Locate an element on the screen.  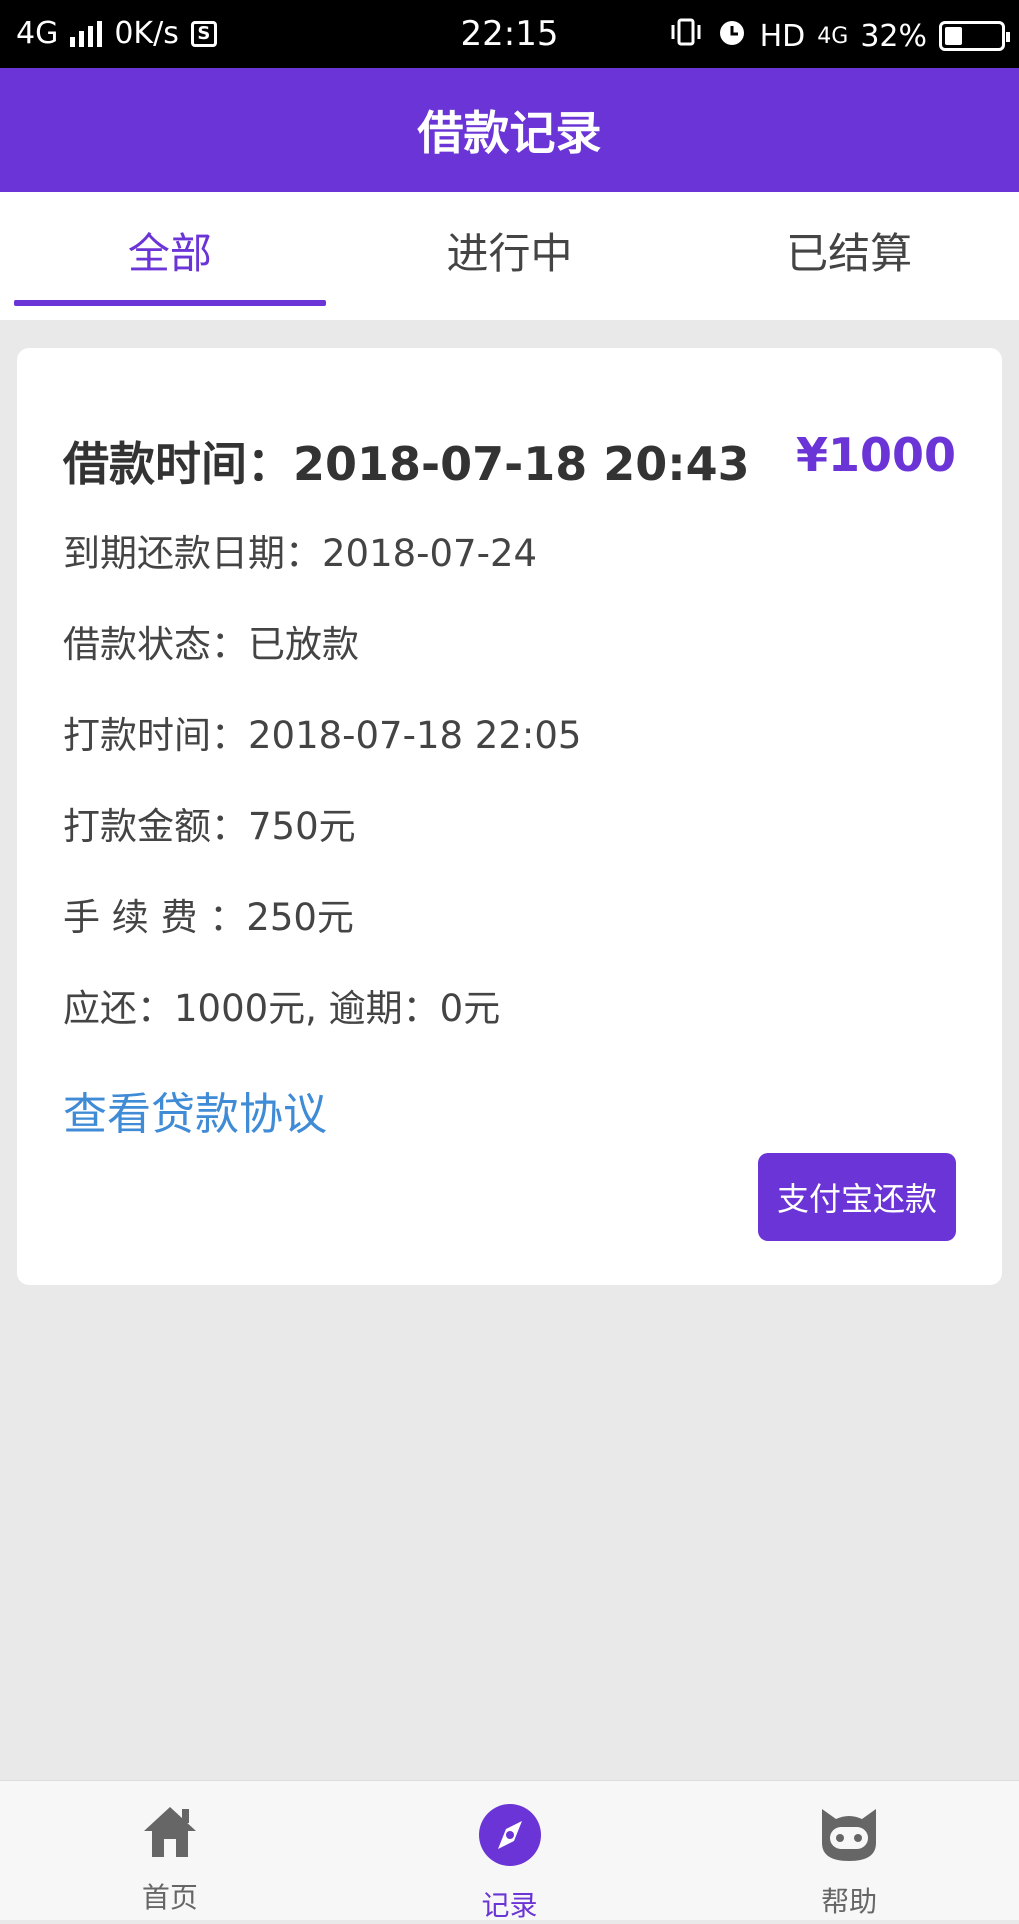
battery-icon is located at coordinates (974, 36).